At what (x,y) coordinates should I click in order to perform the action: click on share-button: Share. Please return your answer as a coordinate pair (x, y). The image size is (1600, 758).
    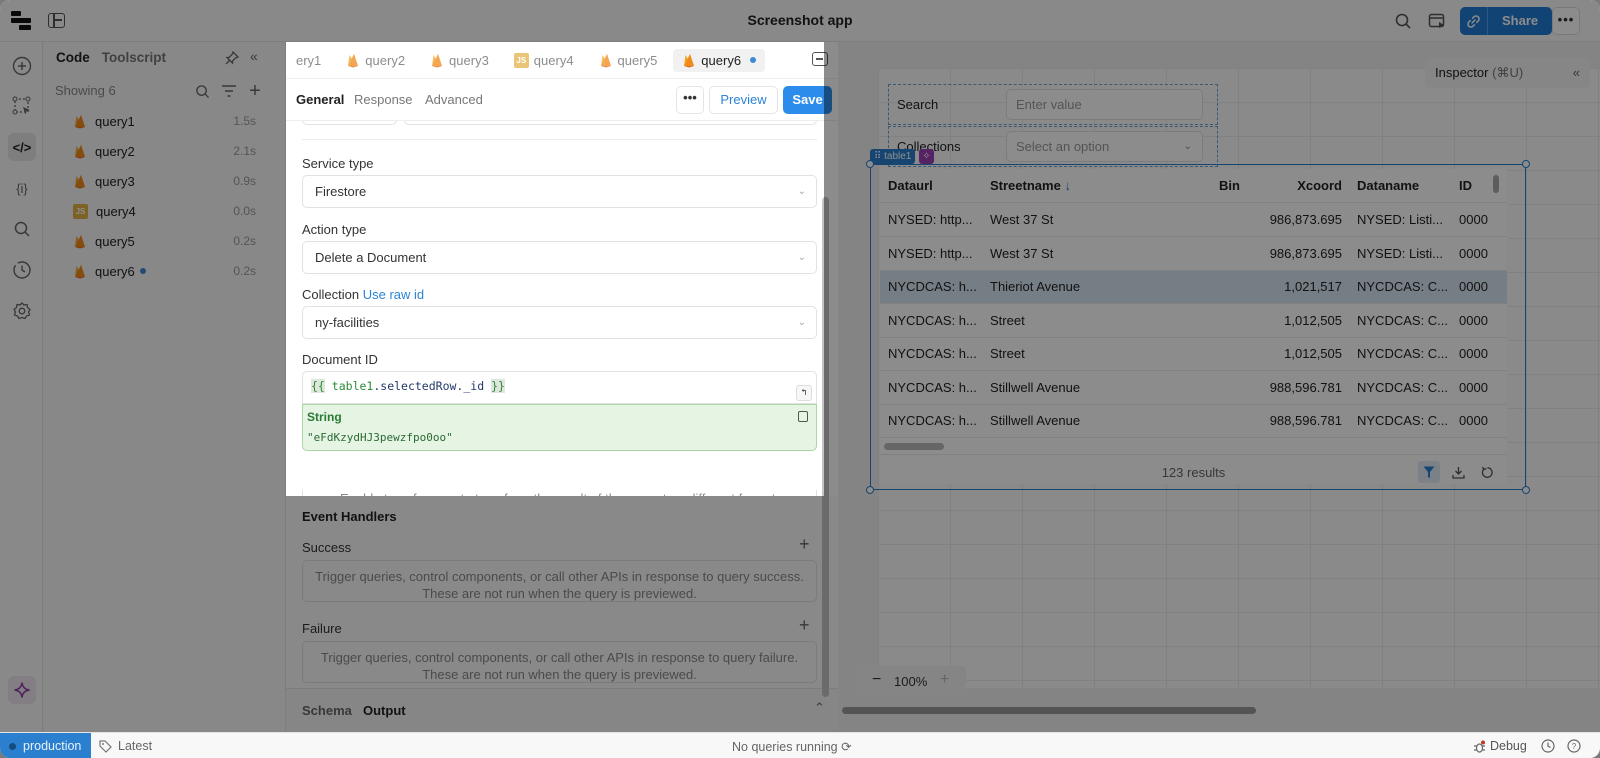
    Looking at the image, I should click on (1520, 21).